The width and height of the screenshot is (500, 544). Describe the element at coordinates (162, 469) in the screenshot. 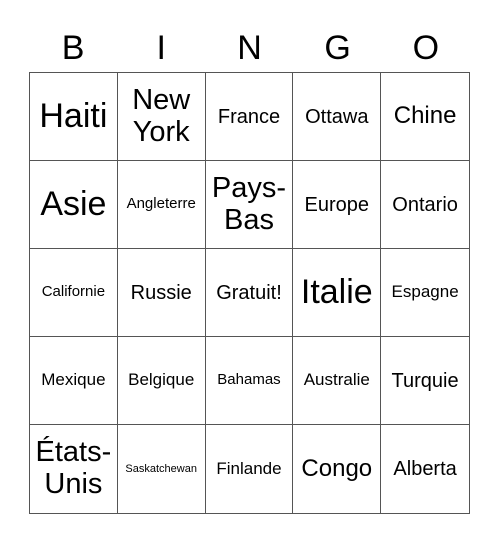

I see `bingo-cell: Saskatchewan` at that location.